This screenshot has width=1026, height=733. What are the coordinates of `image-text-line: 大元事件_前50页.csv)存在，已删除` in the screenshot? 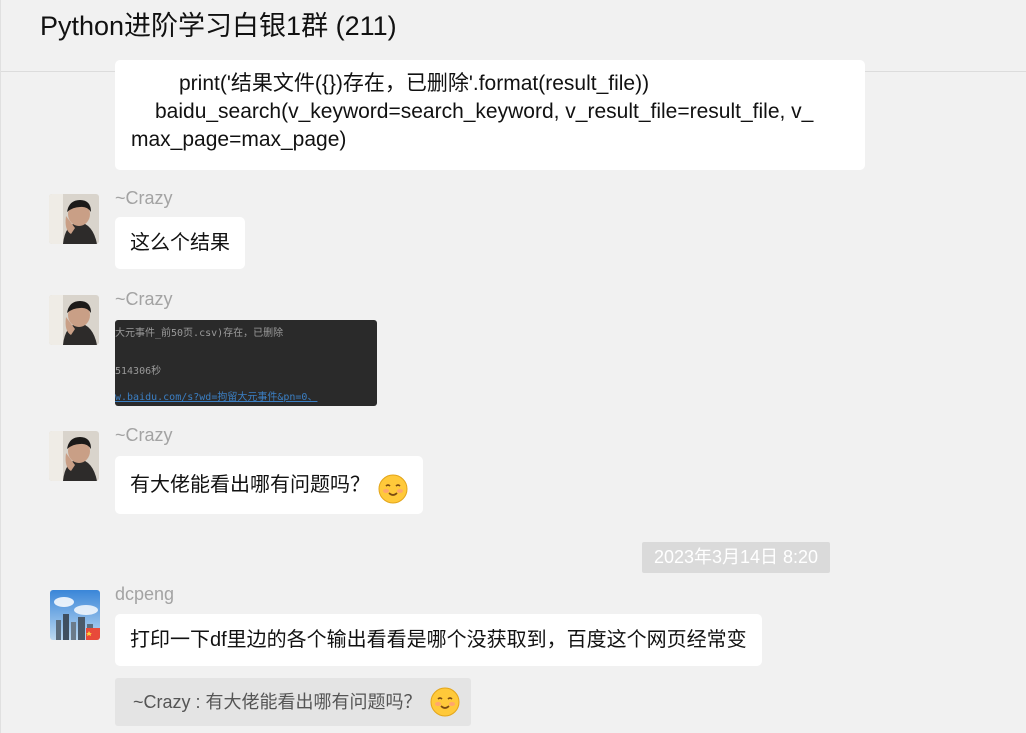 It's located at (199, 333).